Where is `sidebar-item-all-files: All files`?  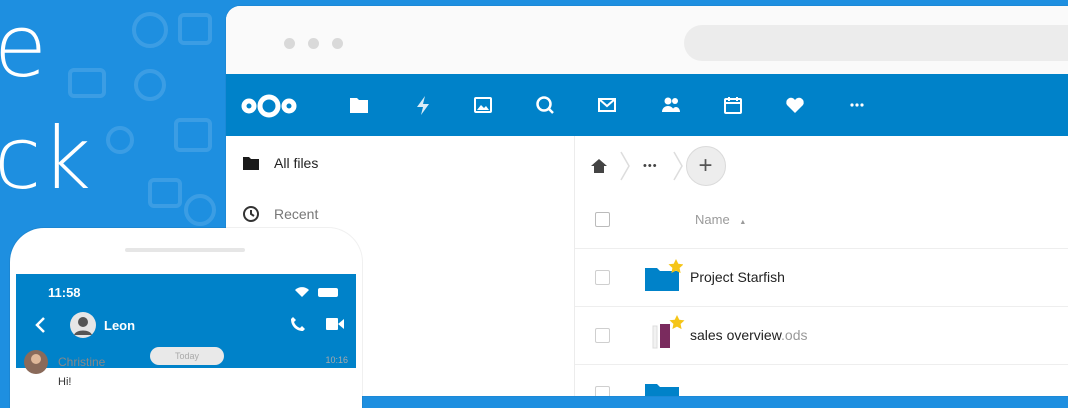 sidebar-item-all-files: All files is located at coordinates (280, 163).